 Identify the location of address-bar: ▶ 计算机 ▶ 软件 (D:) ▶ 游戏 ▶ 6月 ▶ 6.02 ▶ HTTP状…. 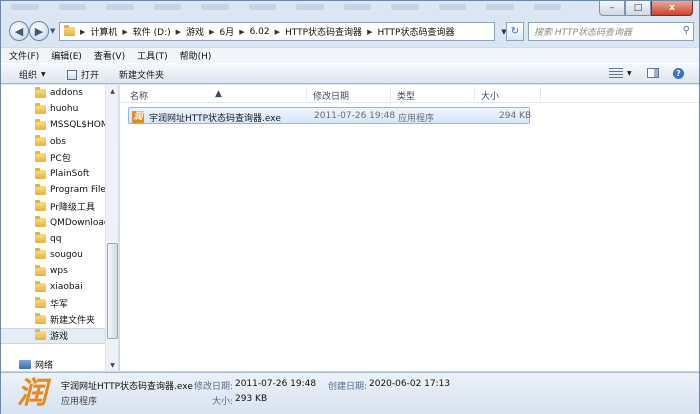
(277, 31).